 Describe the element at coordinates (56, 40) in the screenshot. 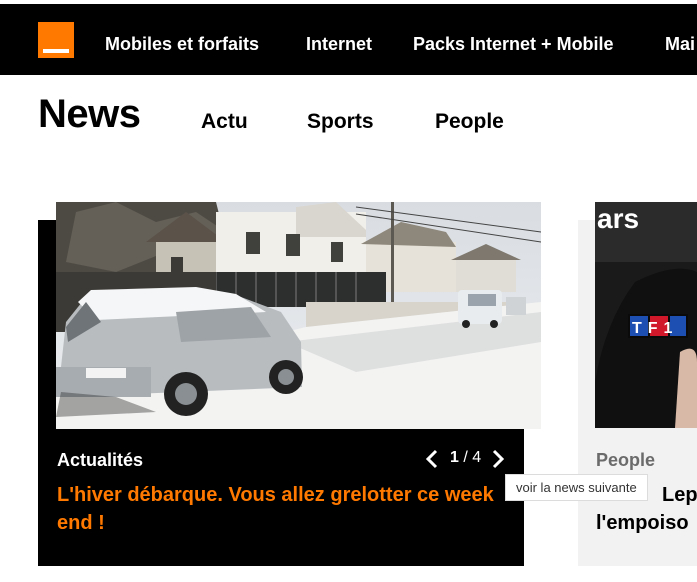

I see `orange-logo` at that location.